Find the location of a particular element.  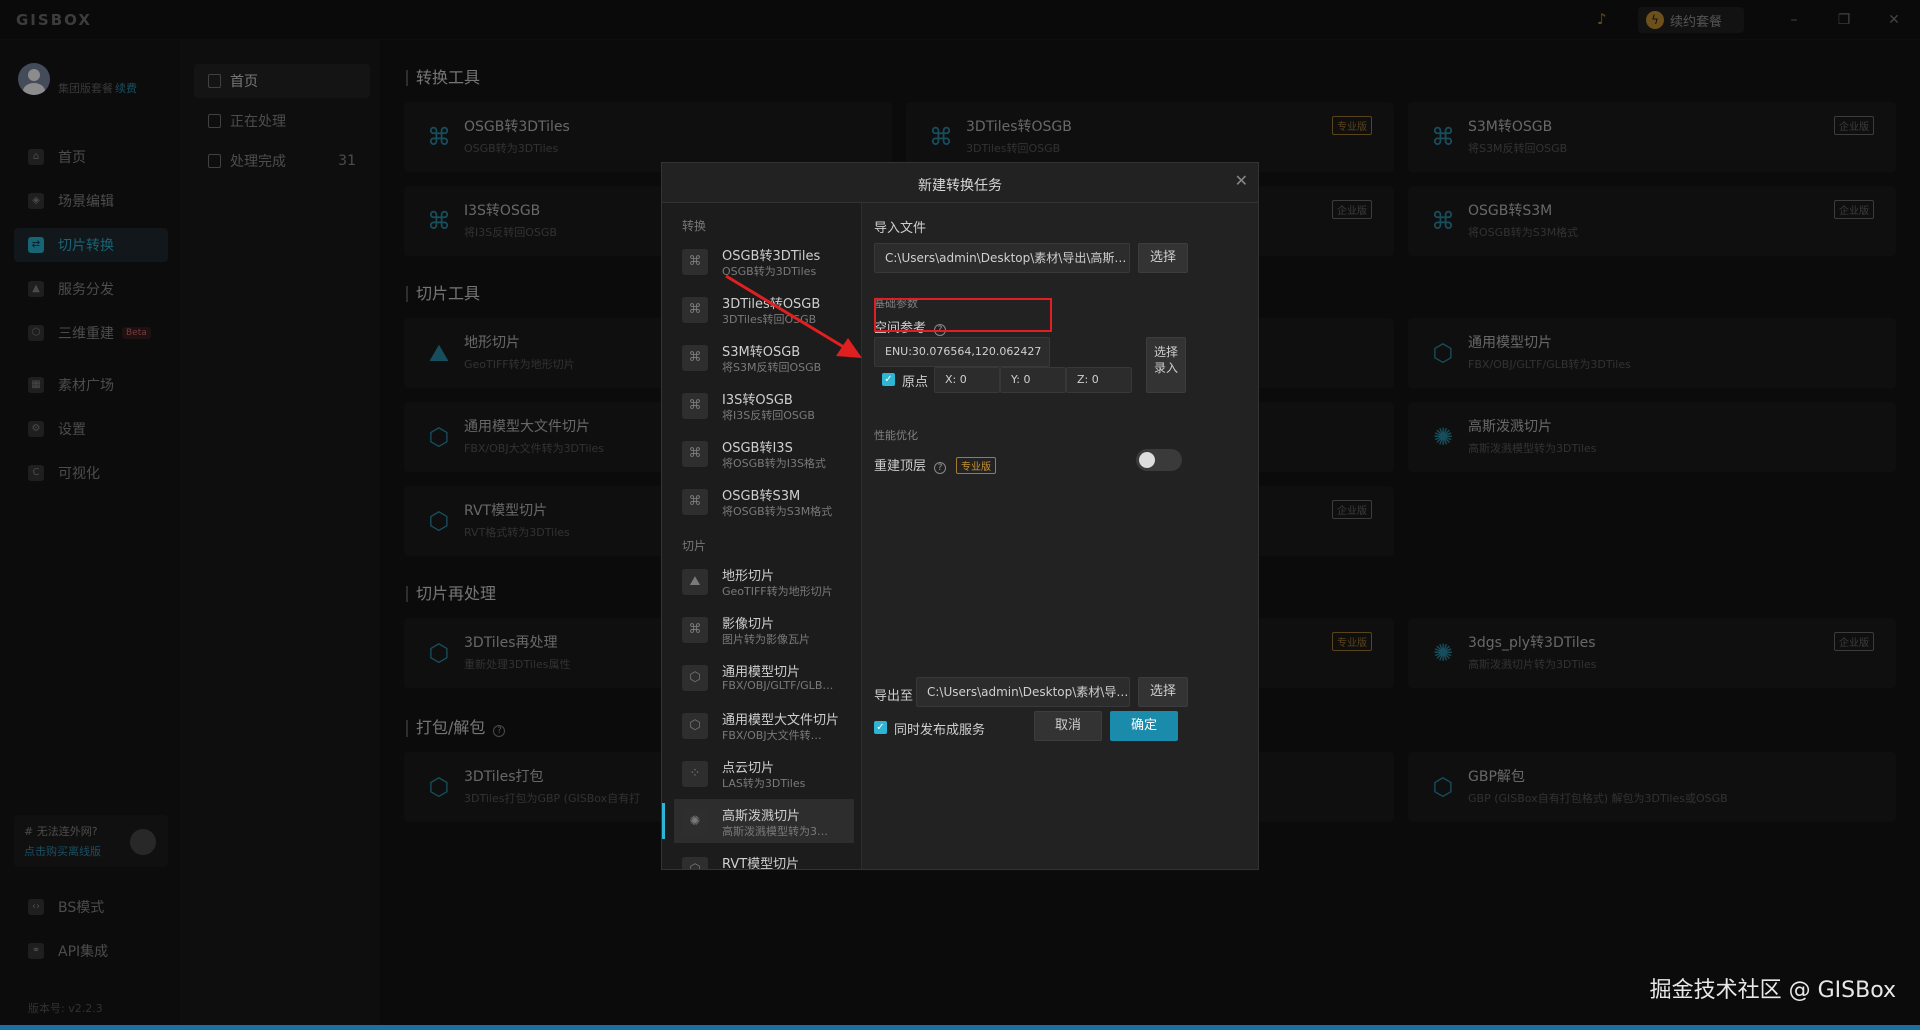

dialog-header: 新建转换任务 ✕ is located at coordinates (960, 183).